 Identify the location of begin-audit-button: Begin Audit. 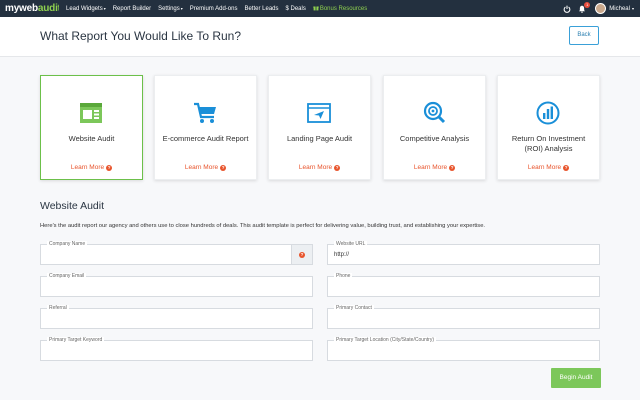
(576, 378).